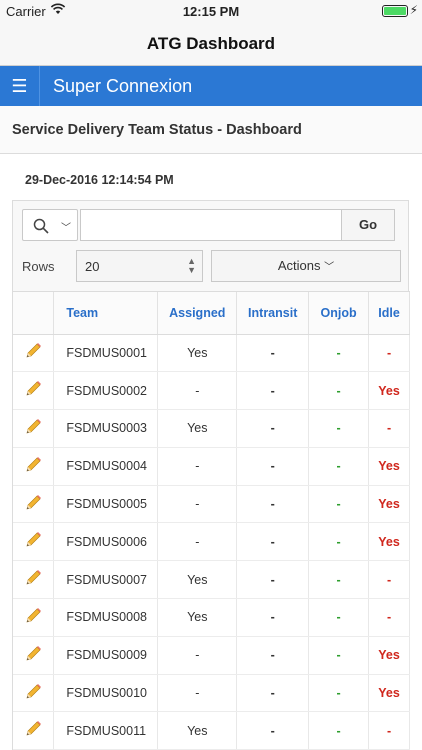 This screenshot has height=750, width=422. Describe the element at coordinates (191, 265) in the screenshot. I see `select-arrows-icon: ▲ ▼` at that location.